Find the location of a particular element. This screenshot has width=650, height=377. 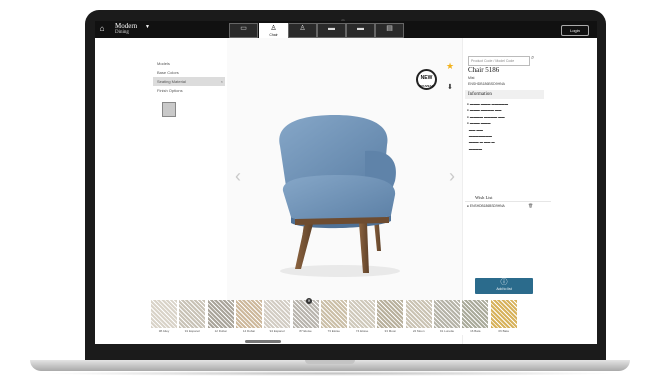

search-icon: ⌕ is located at coordinates (532, 58).